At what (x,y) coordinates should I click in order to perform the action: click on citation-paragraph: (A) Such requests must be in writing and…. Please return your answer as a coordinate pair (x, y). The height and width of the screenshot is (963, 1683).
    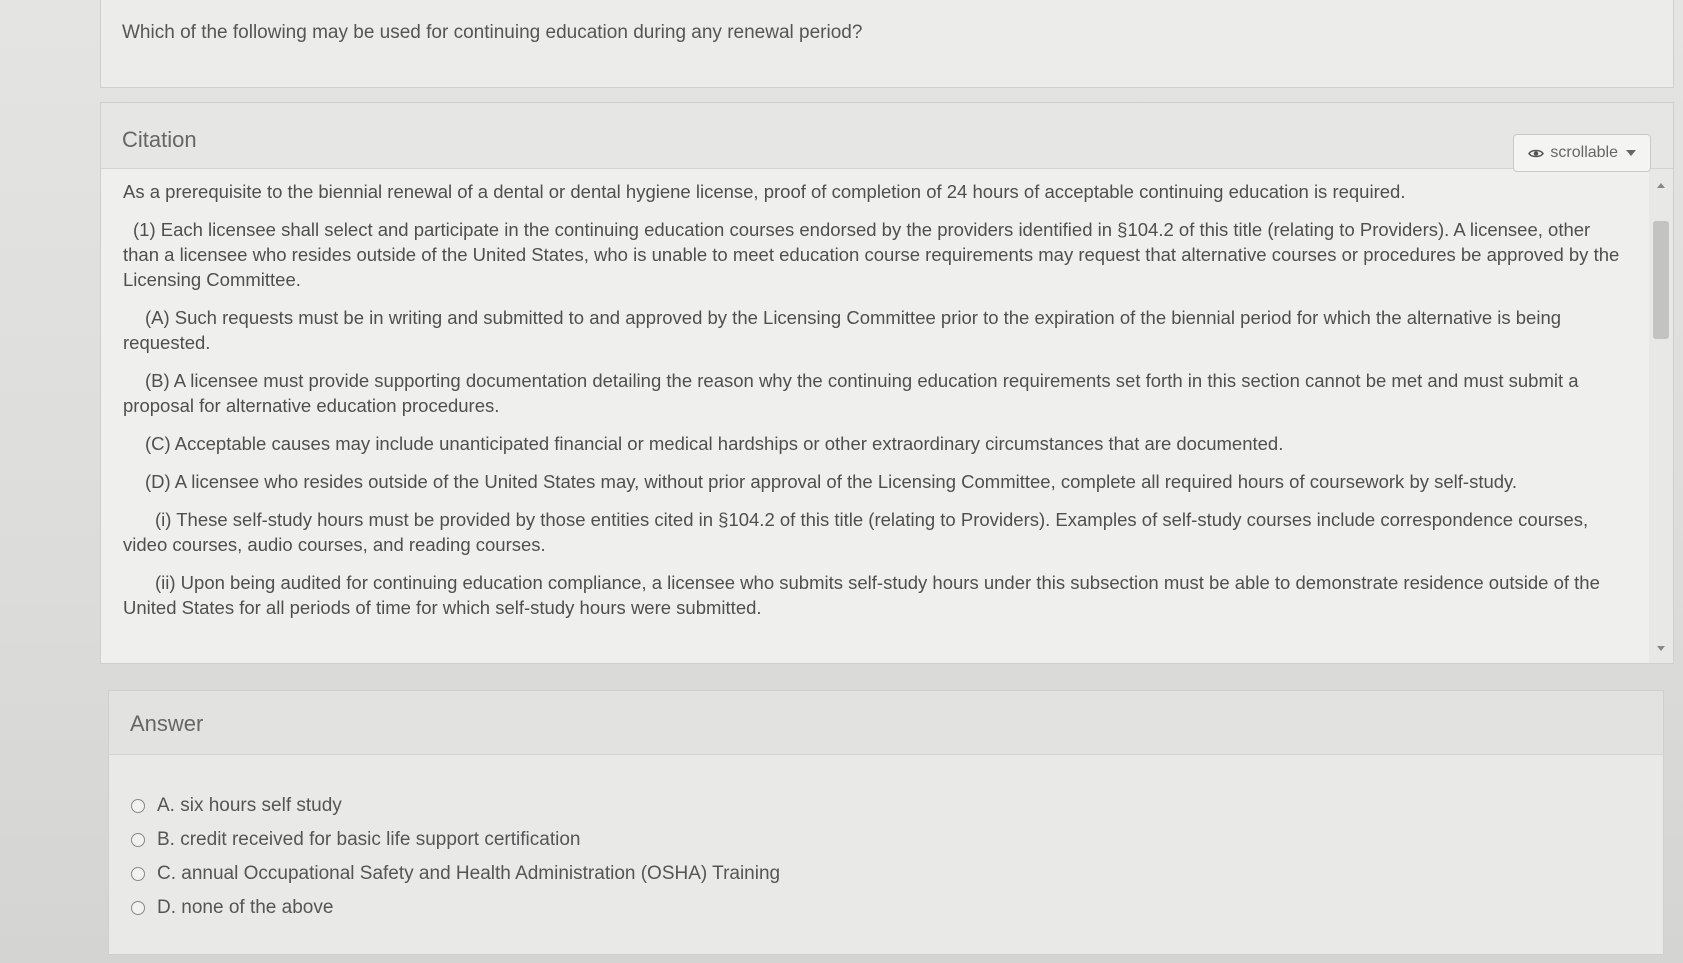
    Looking at the image, I should click on (842, 330).